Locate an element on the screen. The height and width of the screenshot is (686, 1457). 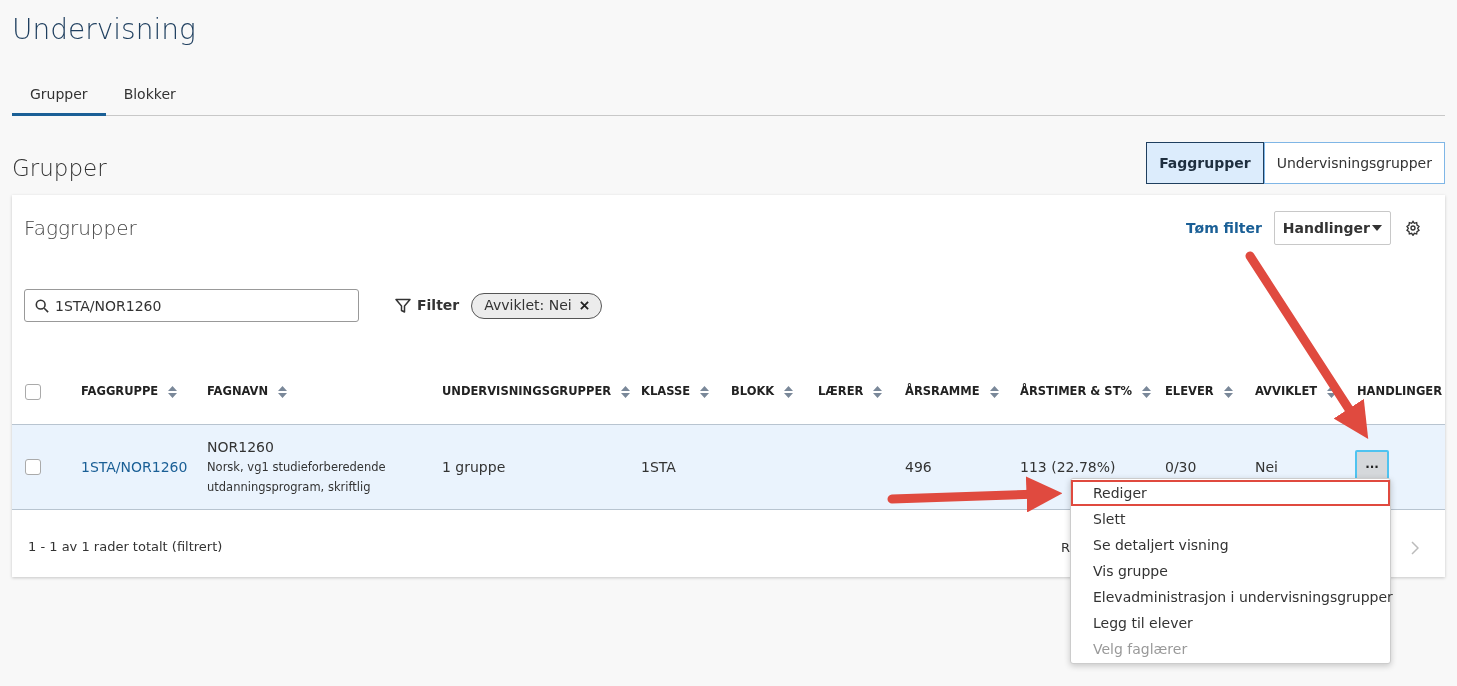
filter-chip-label: Avviklet: Nei is located at coordinates (528, 305).